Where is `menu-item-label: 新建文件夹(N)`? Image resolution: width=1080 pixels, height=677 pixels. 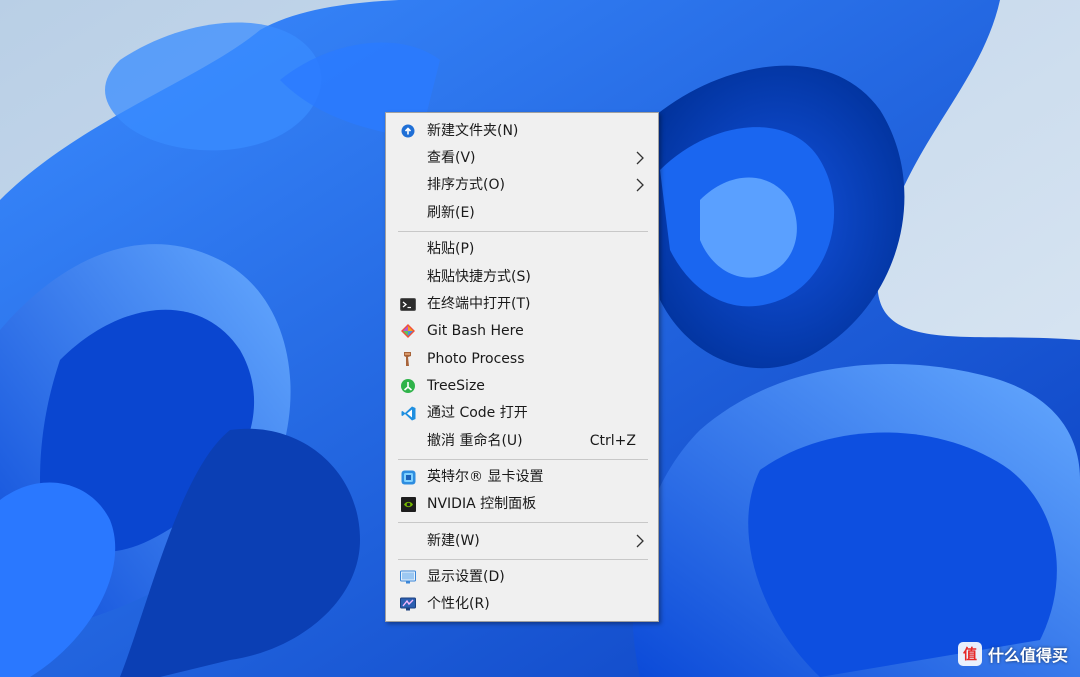 menu-item-label: 新建文件夹(N) is located at coordinates (473, 131).